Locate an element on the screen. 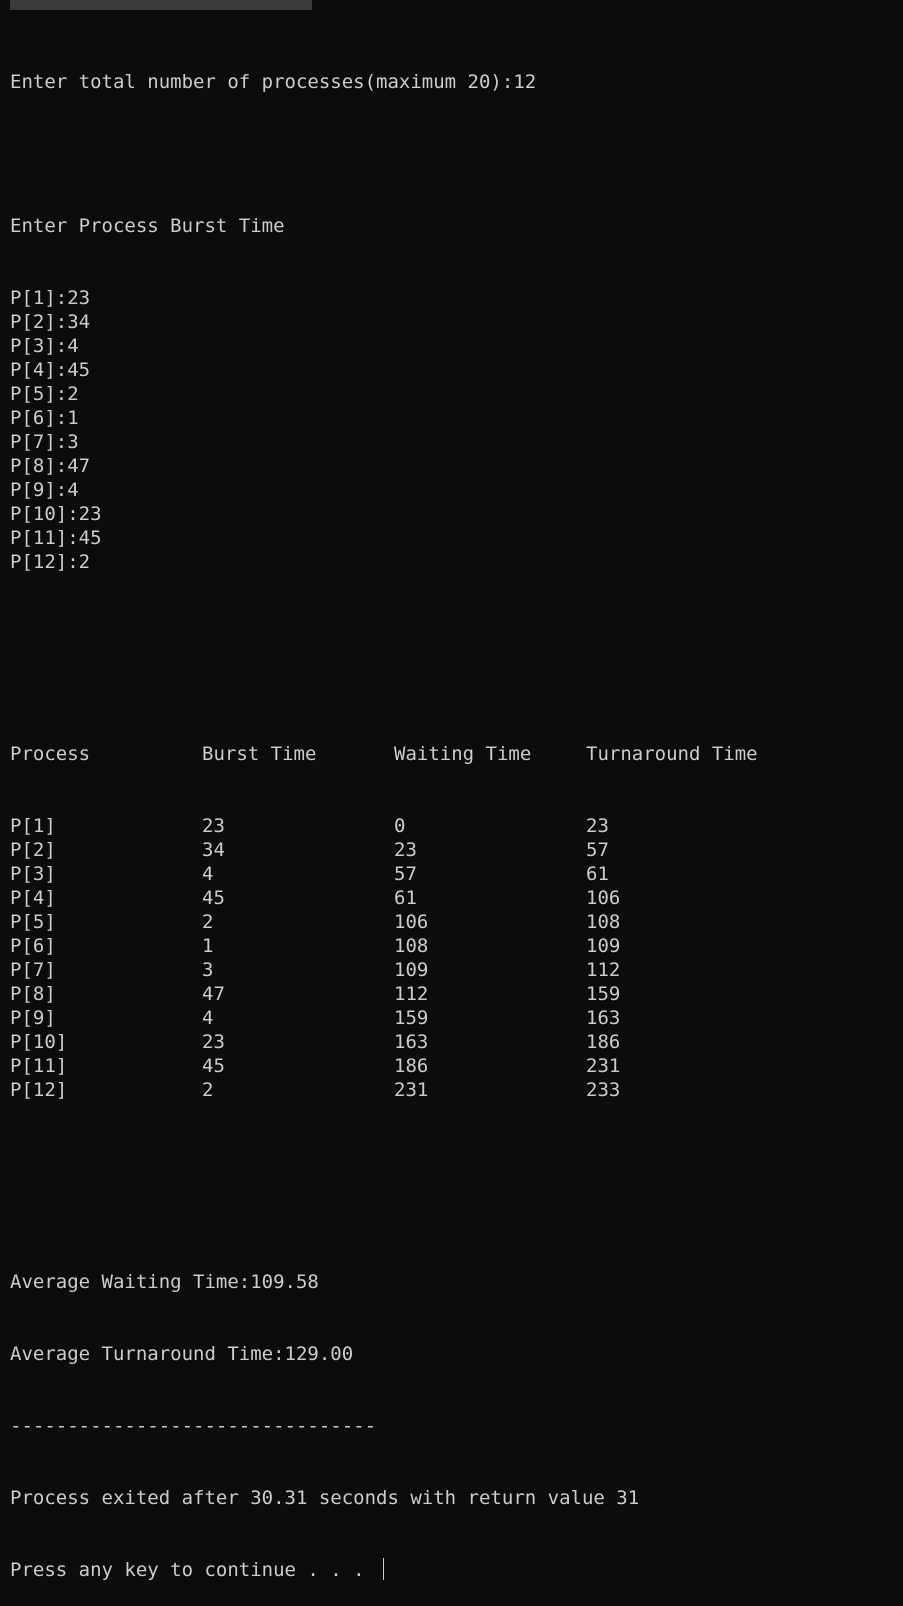  column-header-turnaround-time: Turnaround Time is located at coordinates (672, 754).